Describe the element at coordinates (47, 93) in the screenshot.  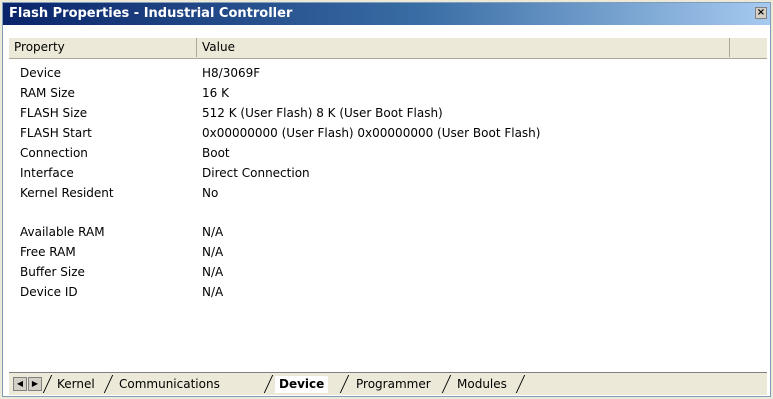
I see `property-key: RAM Size` at that location.